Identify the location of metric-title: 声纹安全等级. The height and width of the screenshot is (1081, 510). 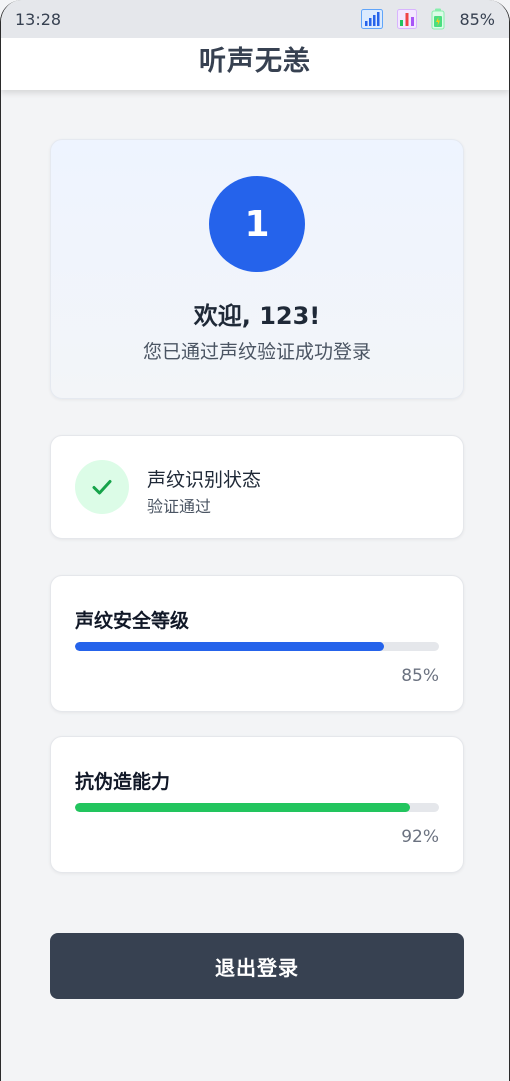
(132, 621).